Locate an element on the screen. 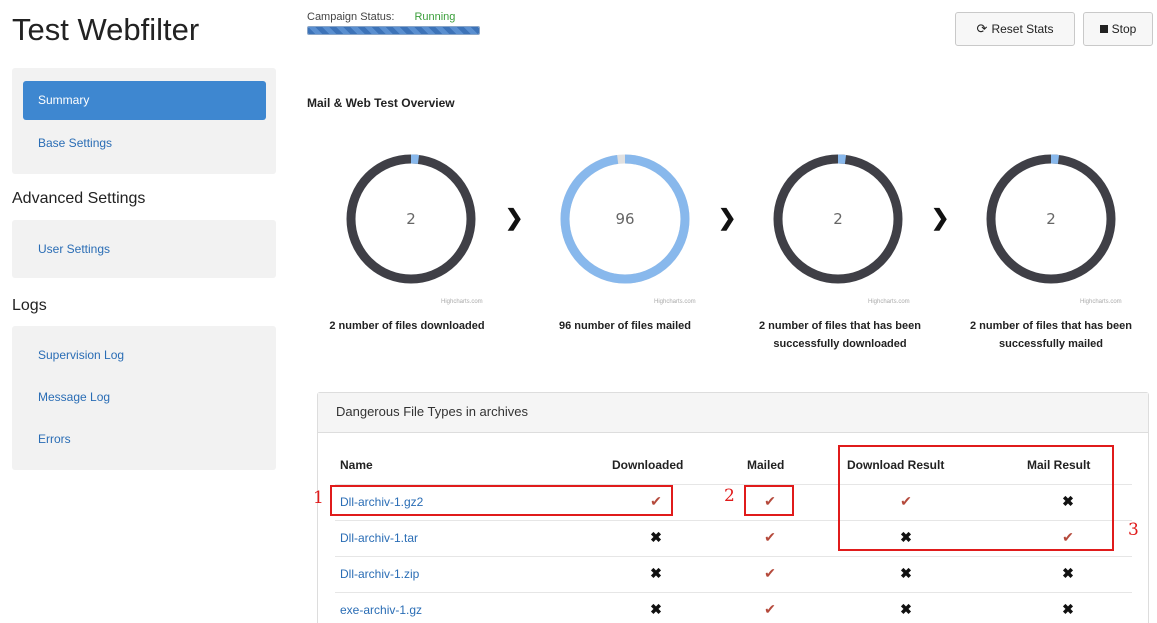 The height and width of the screenshot is (623, 1157). donut-chart-success-downloaded: 2 is located at coordinates (838, 219).